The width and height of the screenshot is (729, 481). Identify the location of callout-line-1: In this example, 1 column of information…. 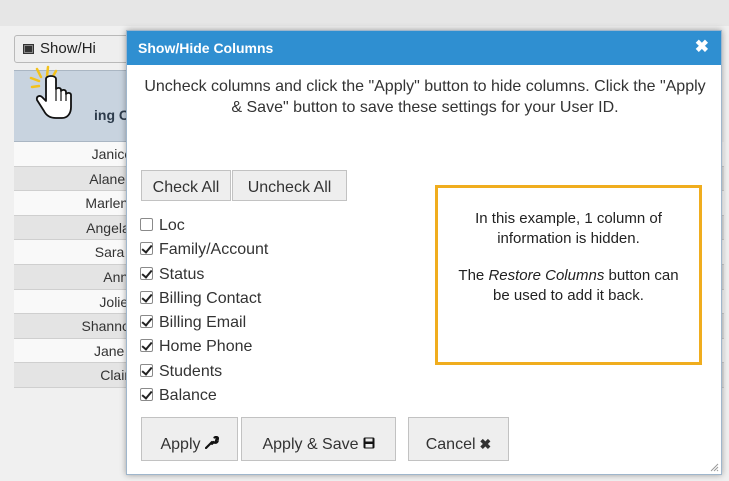
(568, 228).